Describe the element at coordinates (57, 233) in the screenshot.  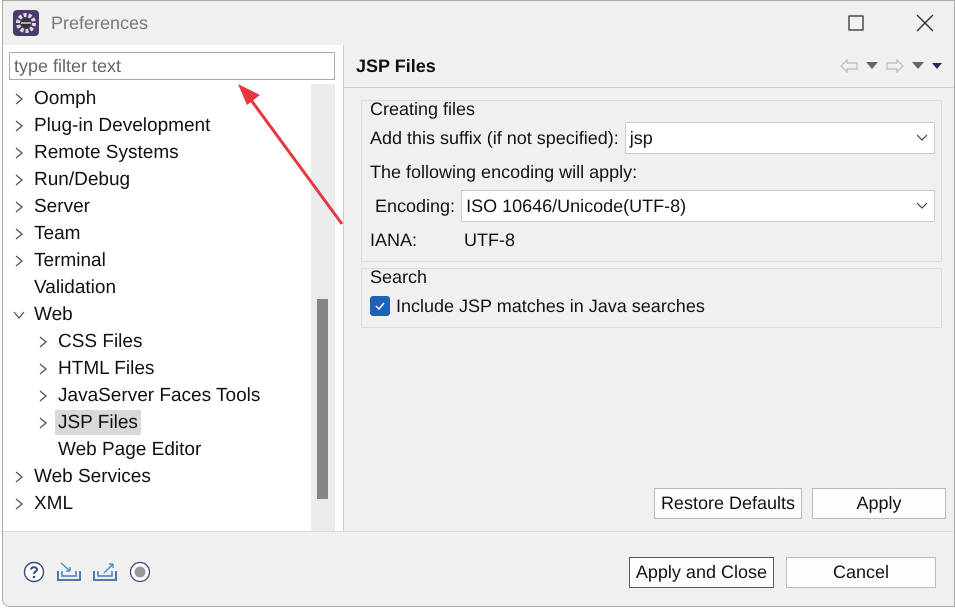
I see `tree-item: Team` at that location.